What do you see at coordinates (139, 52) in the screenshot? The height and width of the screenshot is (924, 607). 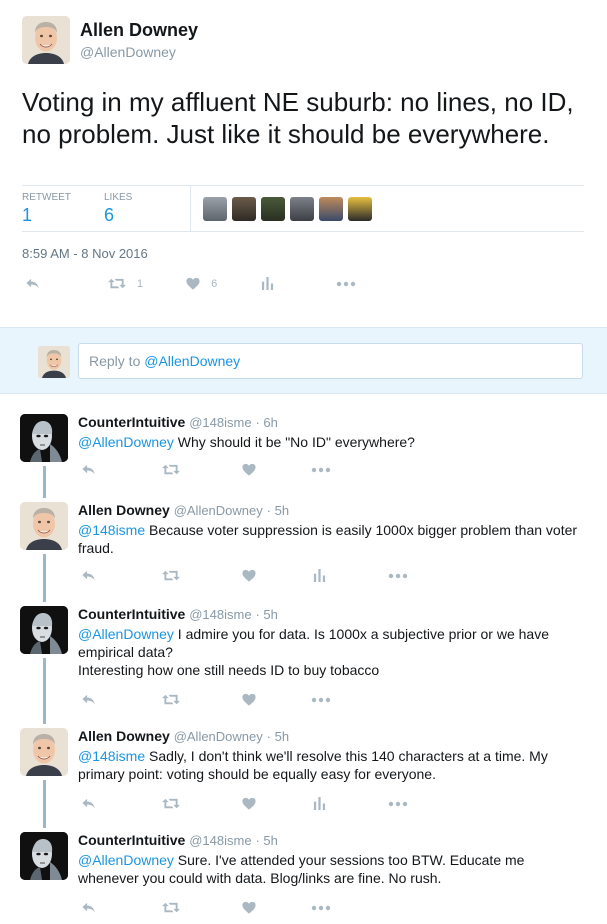 I see `author-handle: @AllenDowney` at bounding box center [139, 52].